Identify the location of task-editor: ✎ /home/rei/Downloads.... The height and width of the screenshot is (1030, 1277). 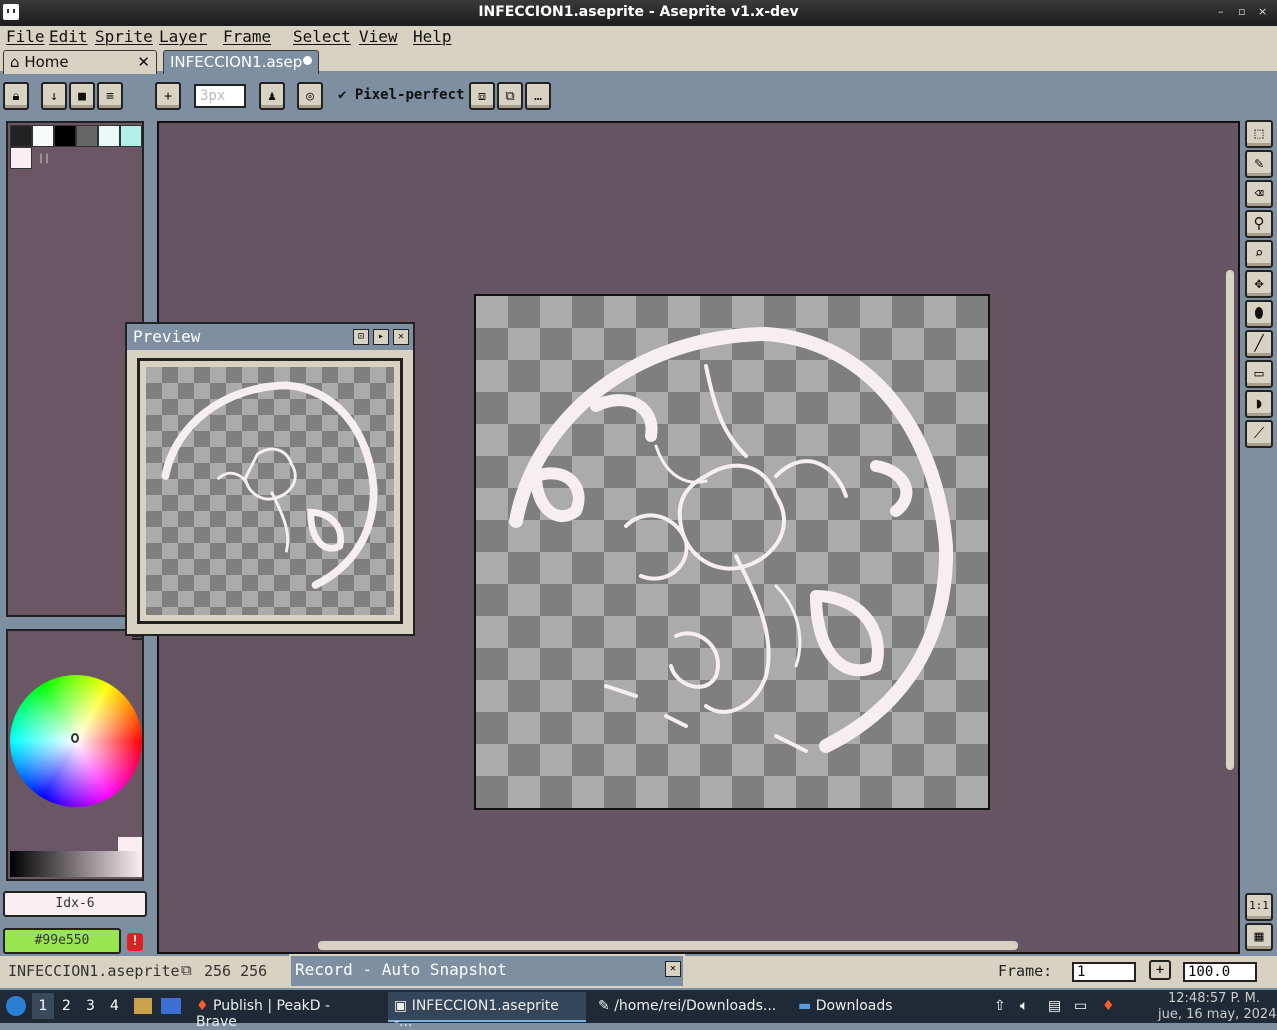
(689, 1007).